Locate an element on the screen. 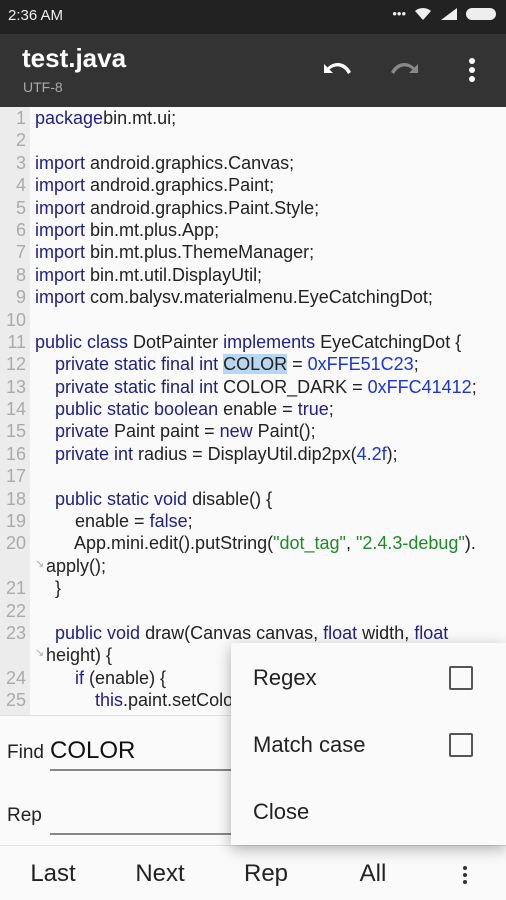 The width and height of the screenshot is (506, 900). code-token: height) { is located at coordinates (79, 655).